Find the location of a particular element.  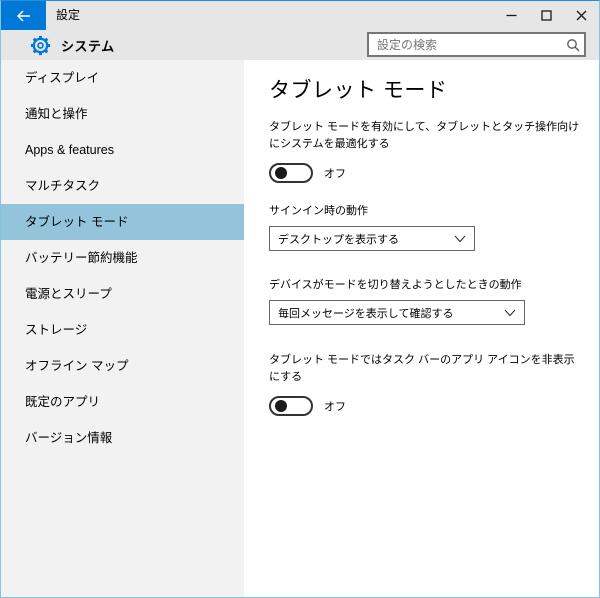

close-icon is located at coordinates (581, 15).